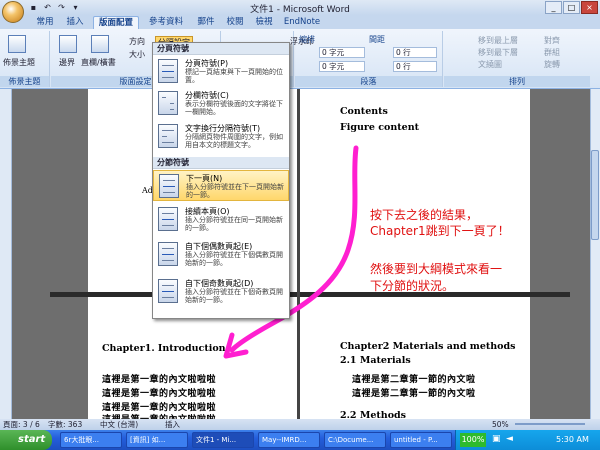  Describe the element at coordinates (291, 252) in the screenshot. I see `annotation-arrow` at that location.